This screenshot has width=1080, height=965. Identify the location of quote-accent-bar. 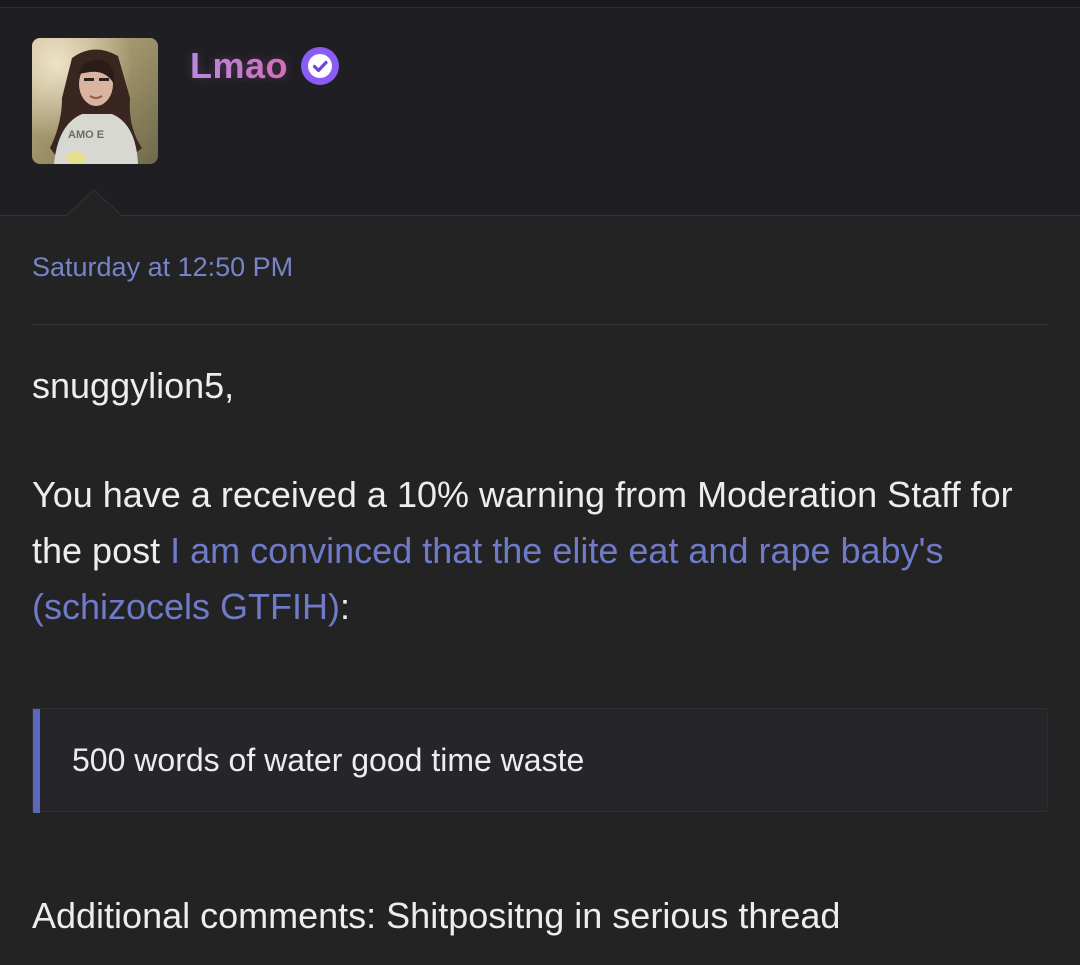
(36, 761).